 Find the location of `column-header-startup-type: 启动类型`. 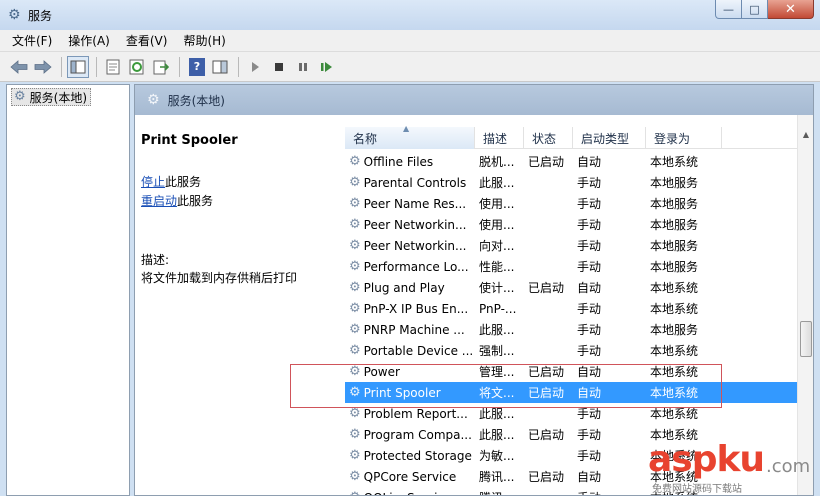

column-header-startup-type: 启动类型 is located at coordinates (609, 138).